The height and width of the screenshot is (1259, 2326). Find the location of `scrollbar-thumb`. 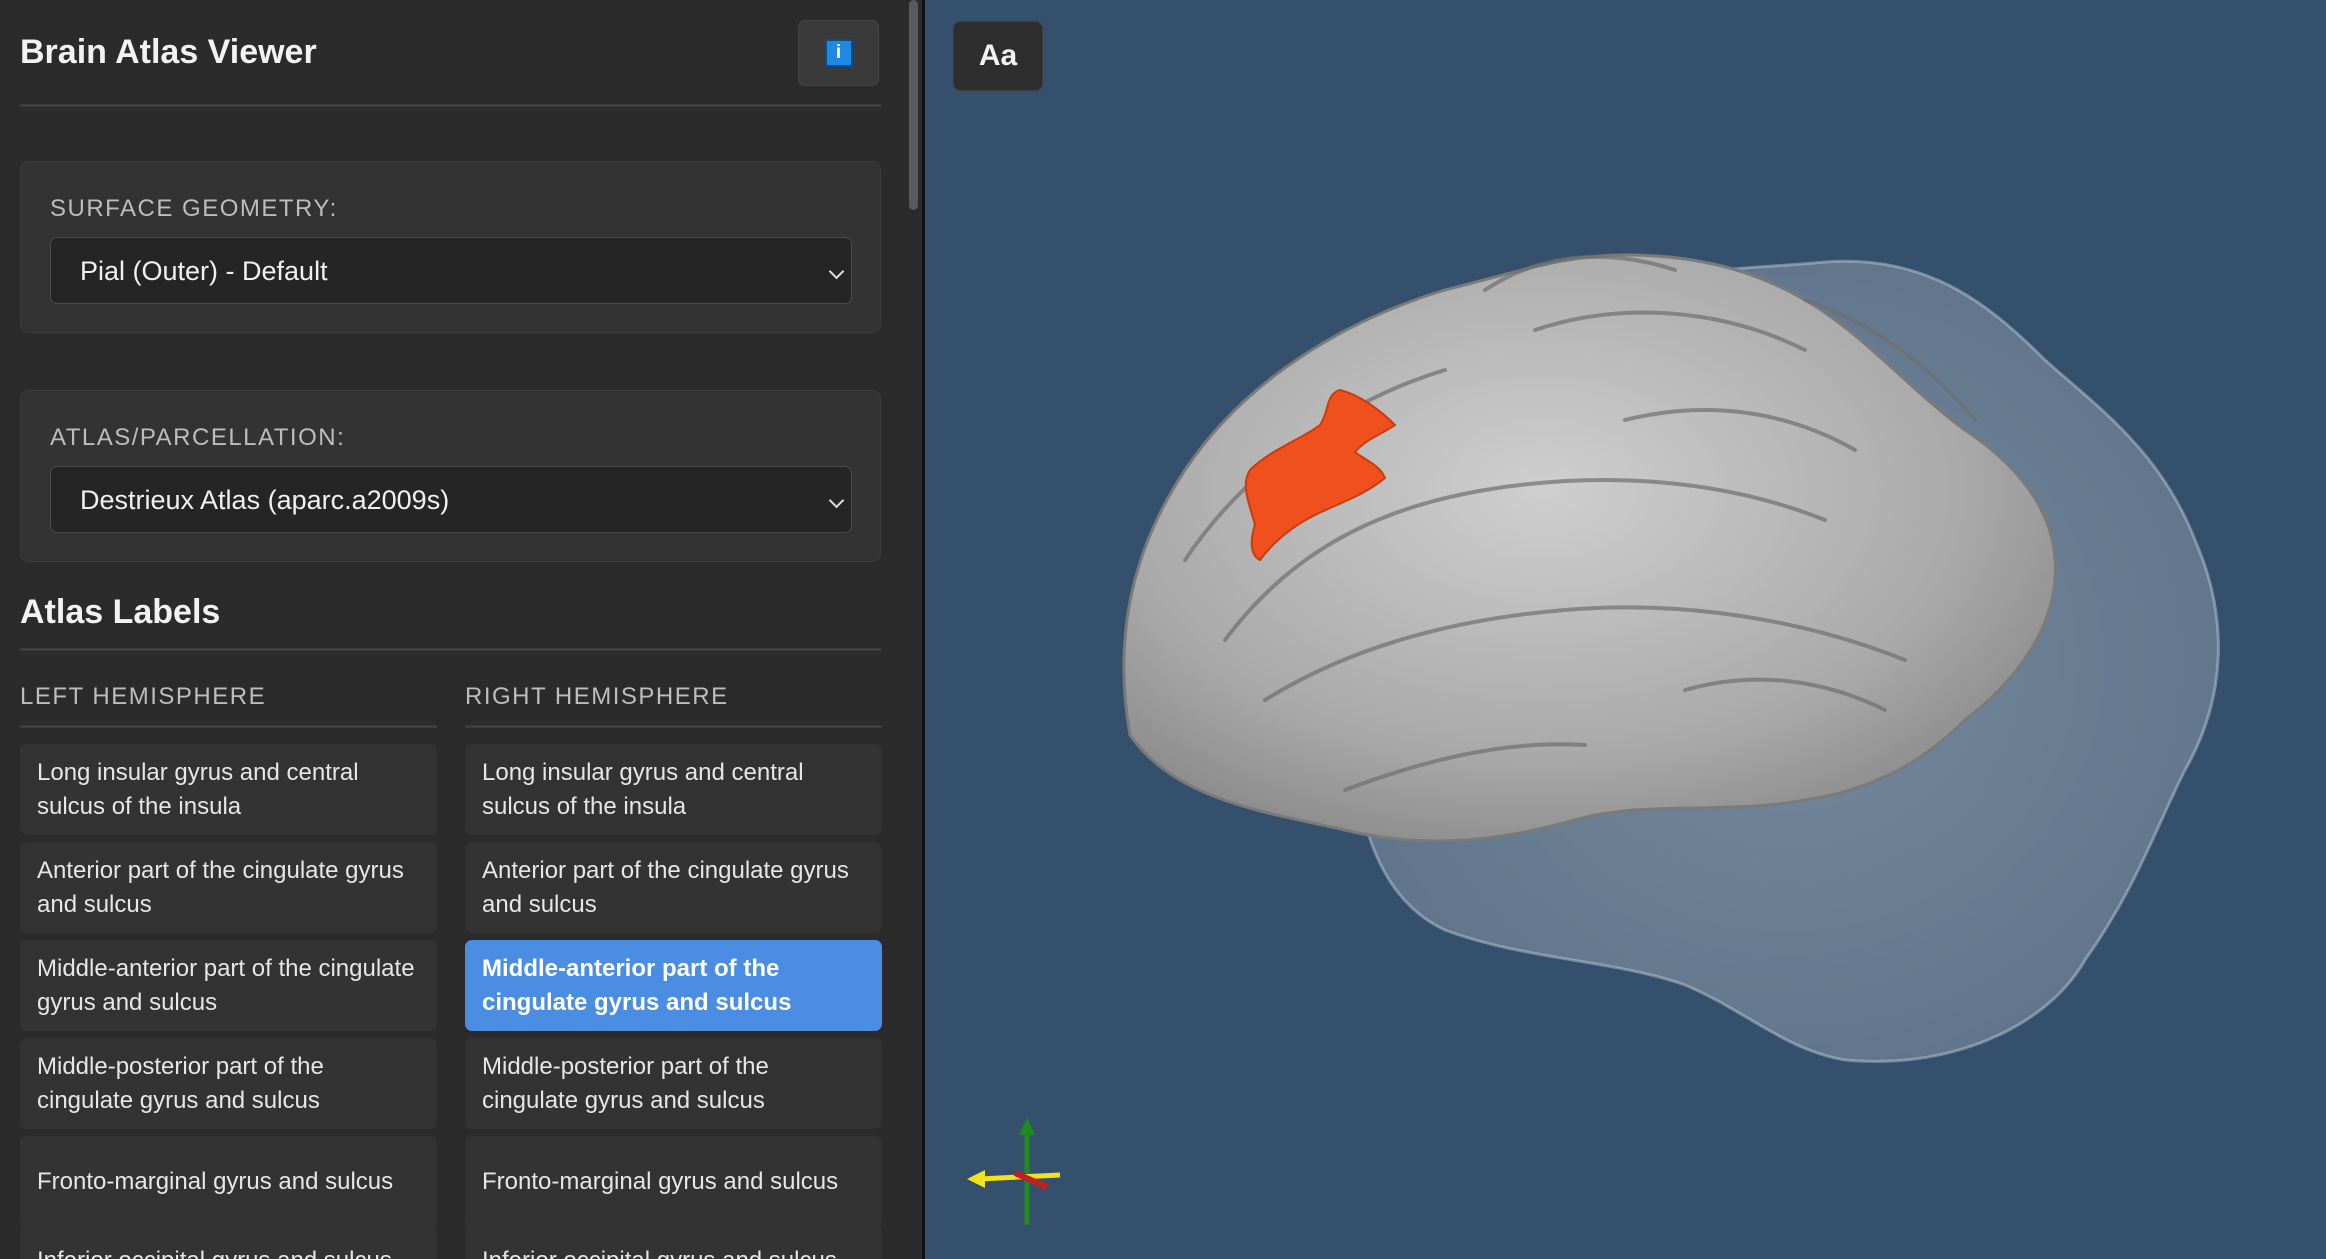

scrollbar-thumb is located at coordinates (913, 105).